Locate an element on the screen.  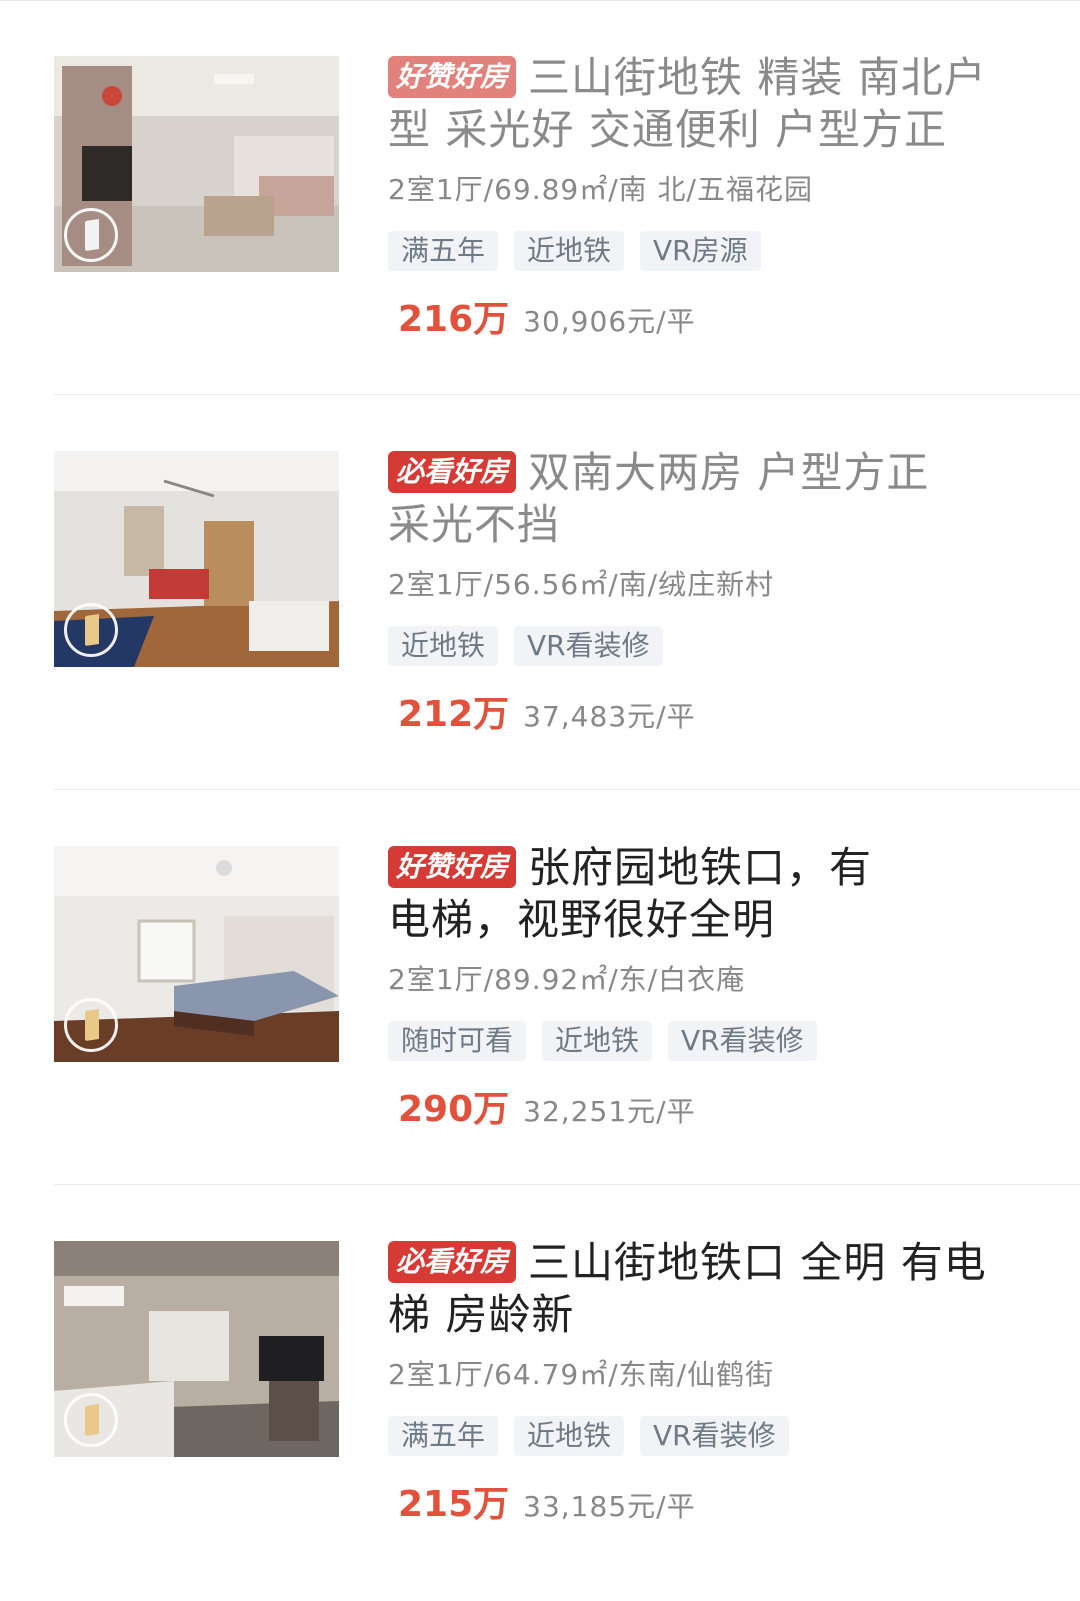
tag: 随时可看 is located at coordinates (457, 1041).